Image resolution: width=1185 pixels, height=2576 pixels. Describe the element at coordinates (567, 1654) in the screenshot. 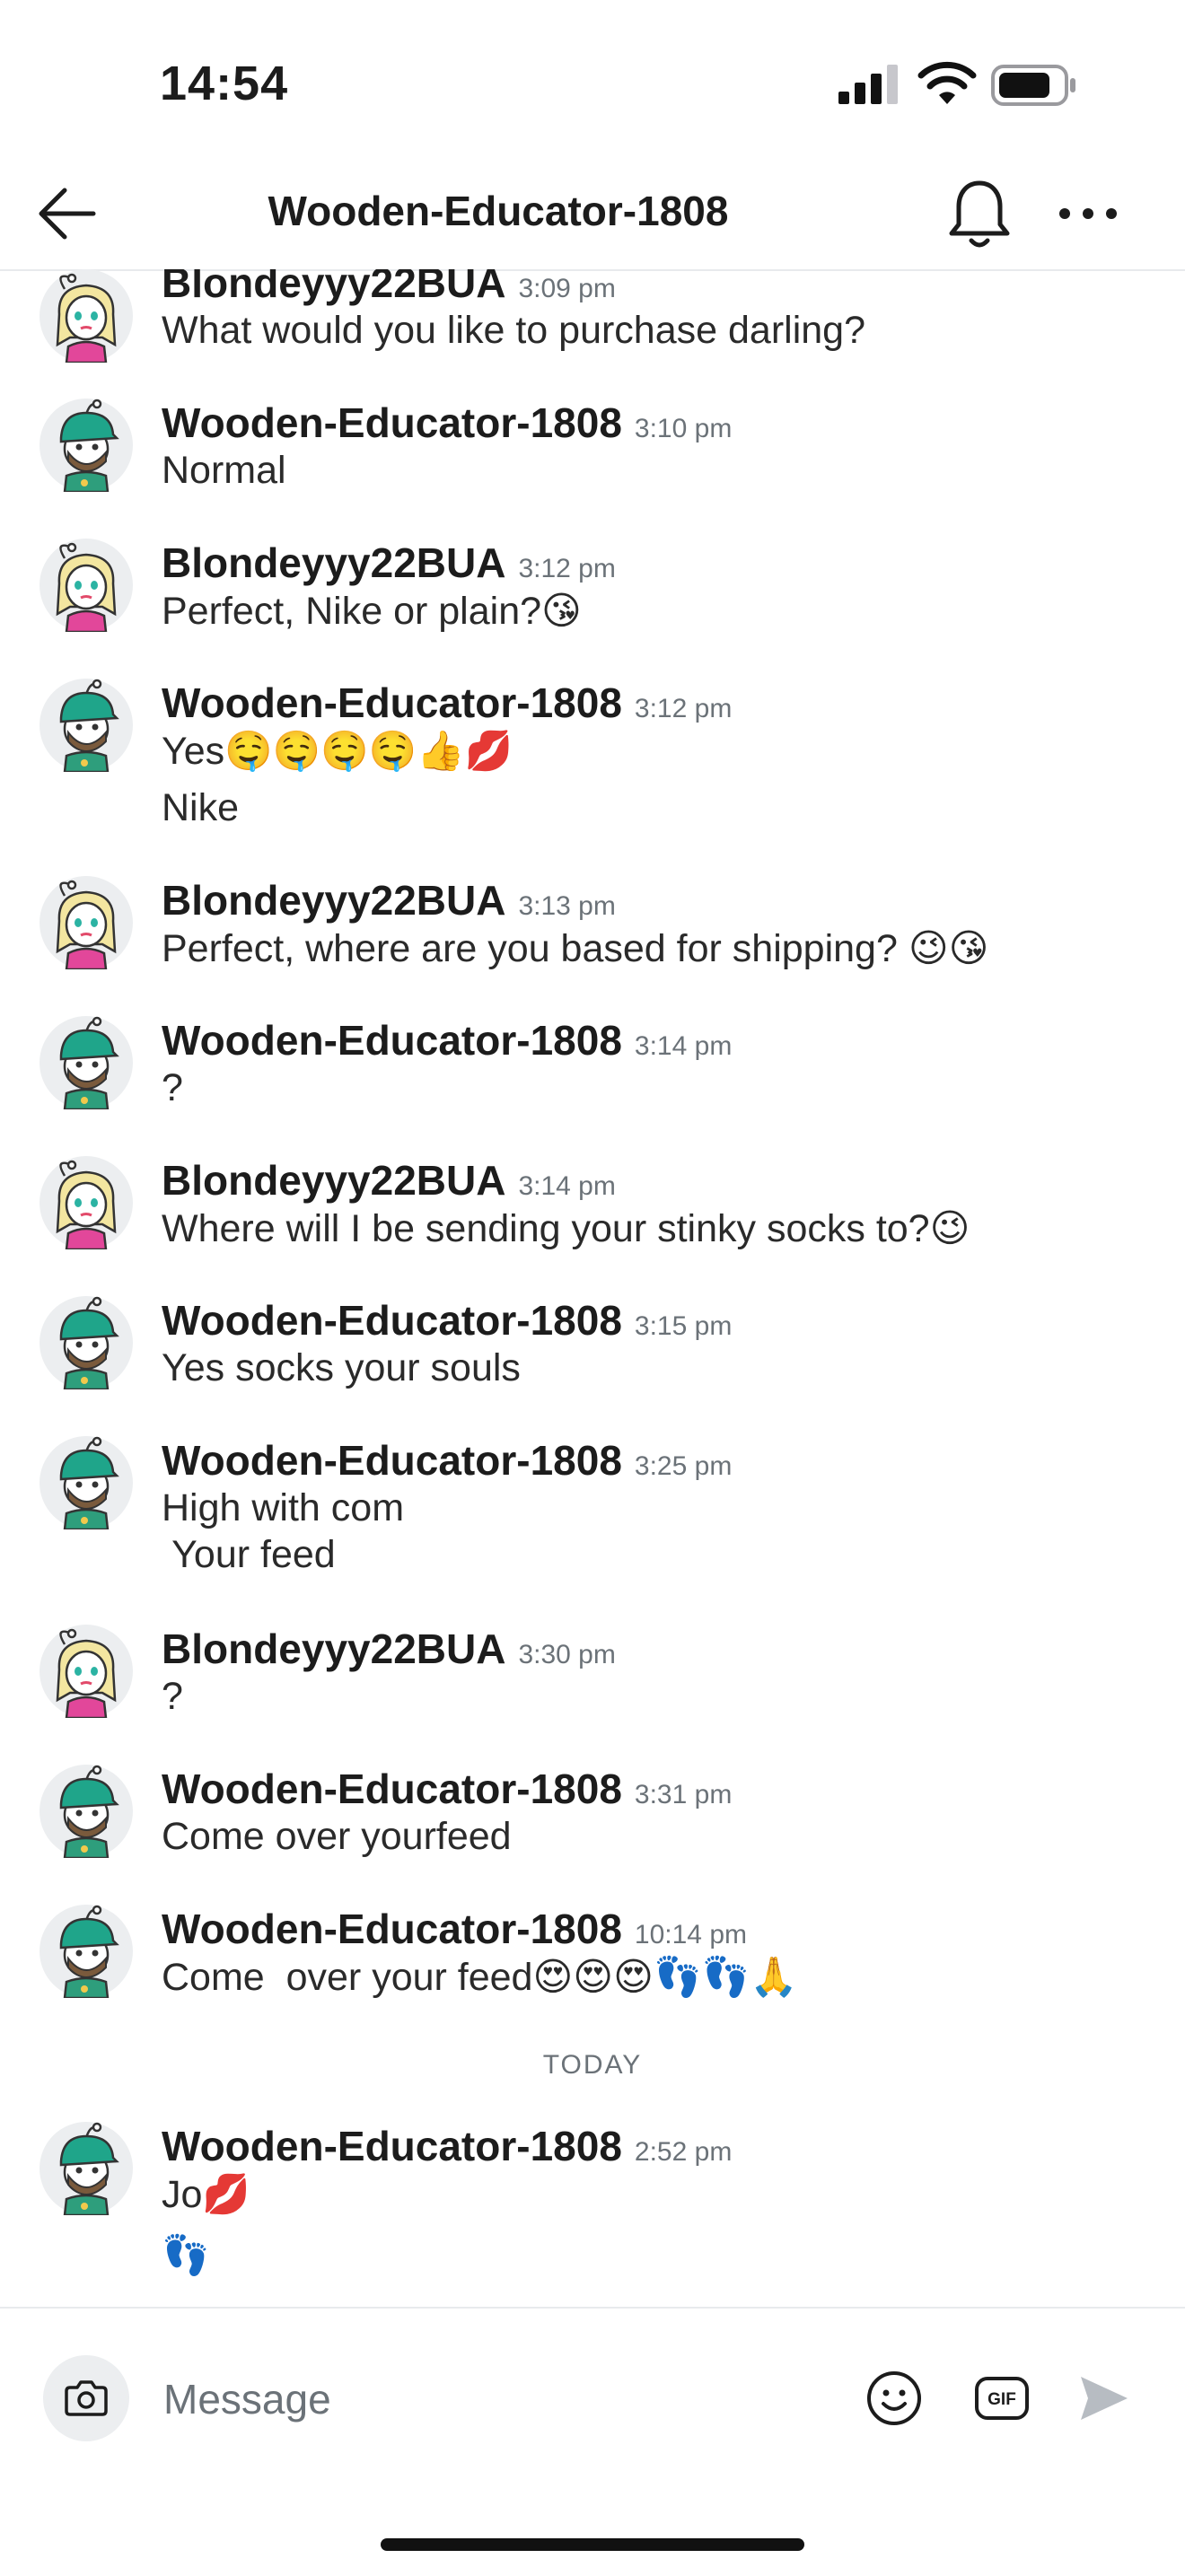

I see `message-time: 3:30 pm` at that location.